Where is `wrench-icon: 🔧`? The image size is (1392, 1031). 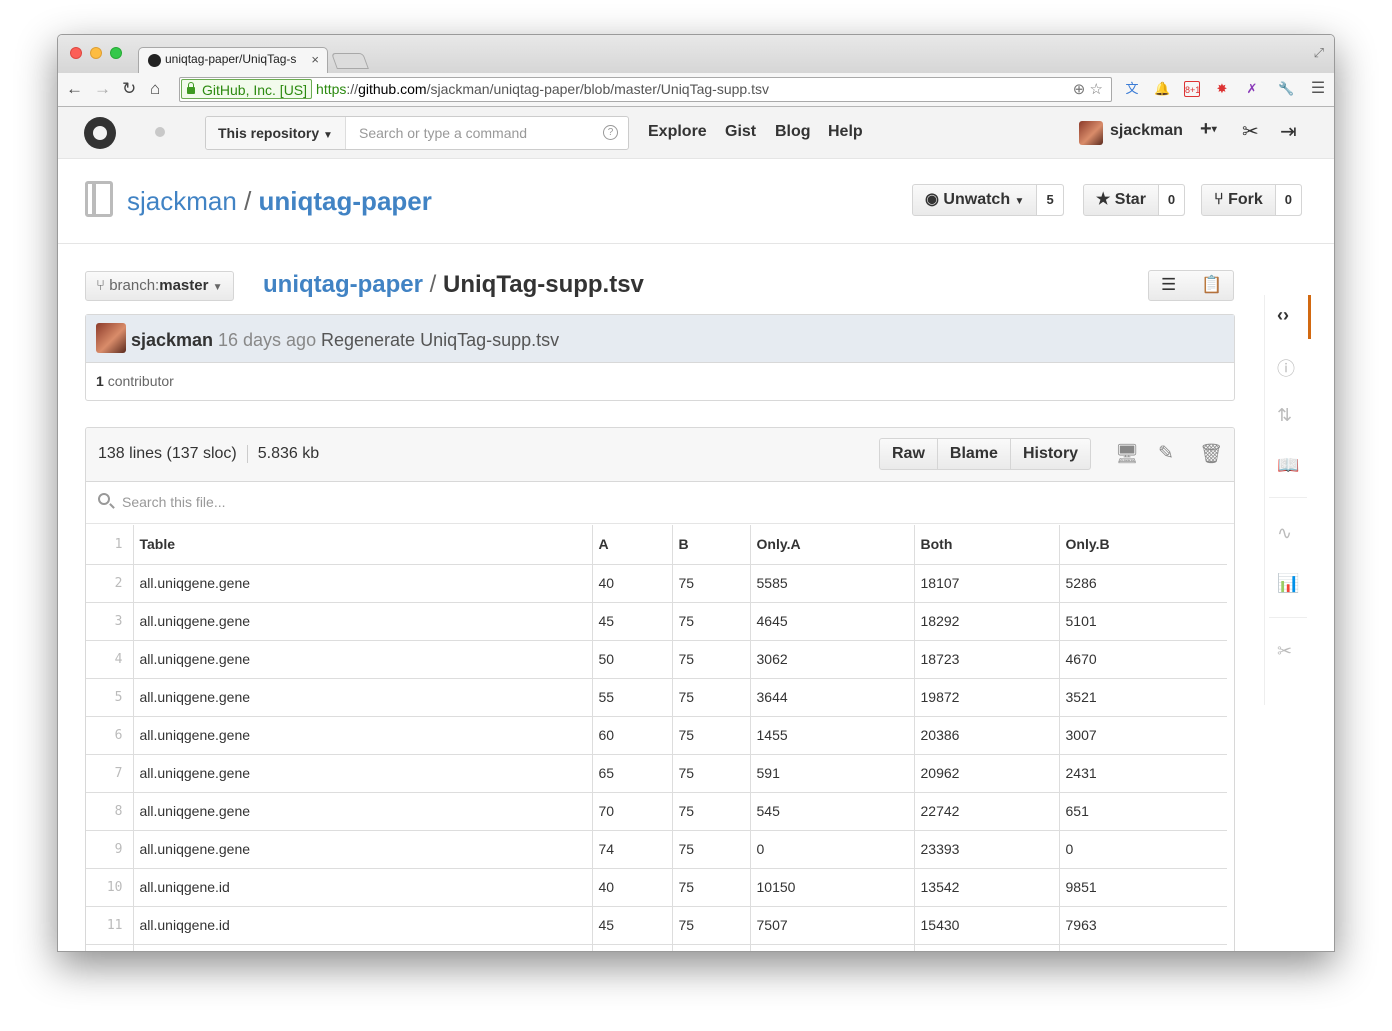
wrench-icon: 🔧 is located at coordinates (1286, 89).